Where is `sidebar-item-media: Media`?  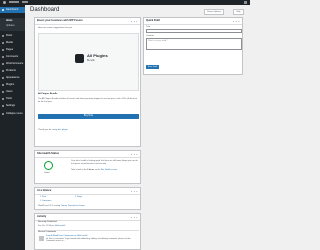
sidebar-item-media: Media is located at coordinates (12, 43).